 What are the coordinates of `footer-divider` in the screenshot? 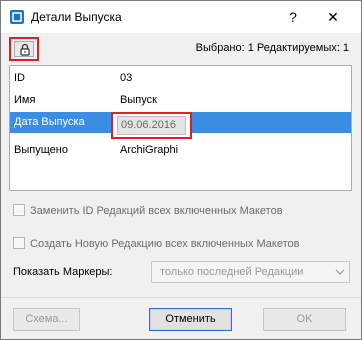 It's located at (181, 297).